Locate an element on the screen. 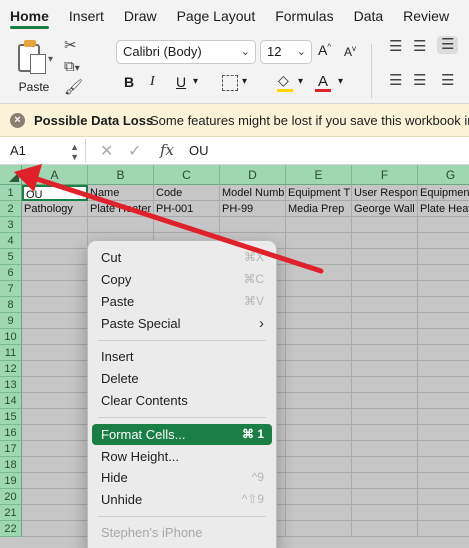 The width and height of the screenshot is (469, 548). cell-g6 is located at coordinates (443, 273).